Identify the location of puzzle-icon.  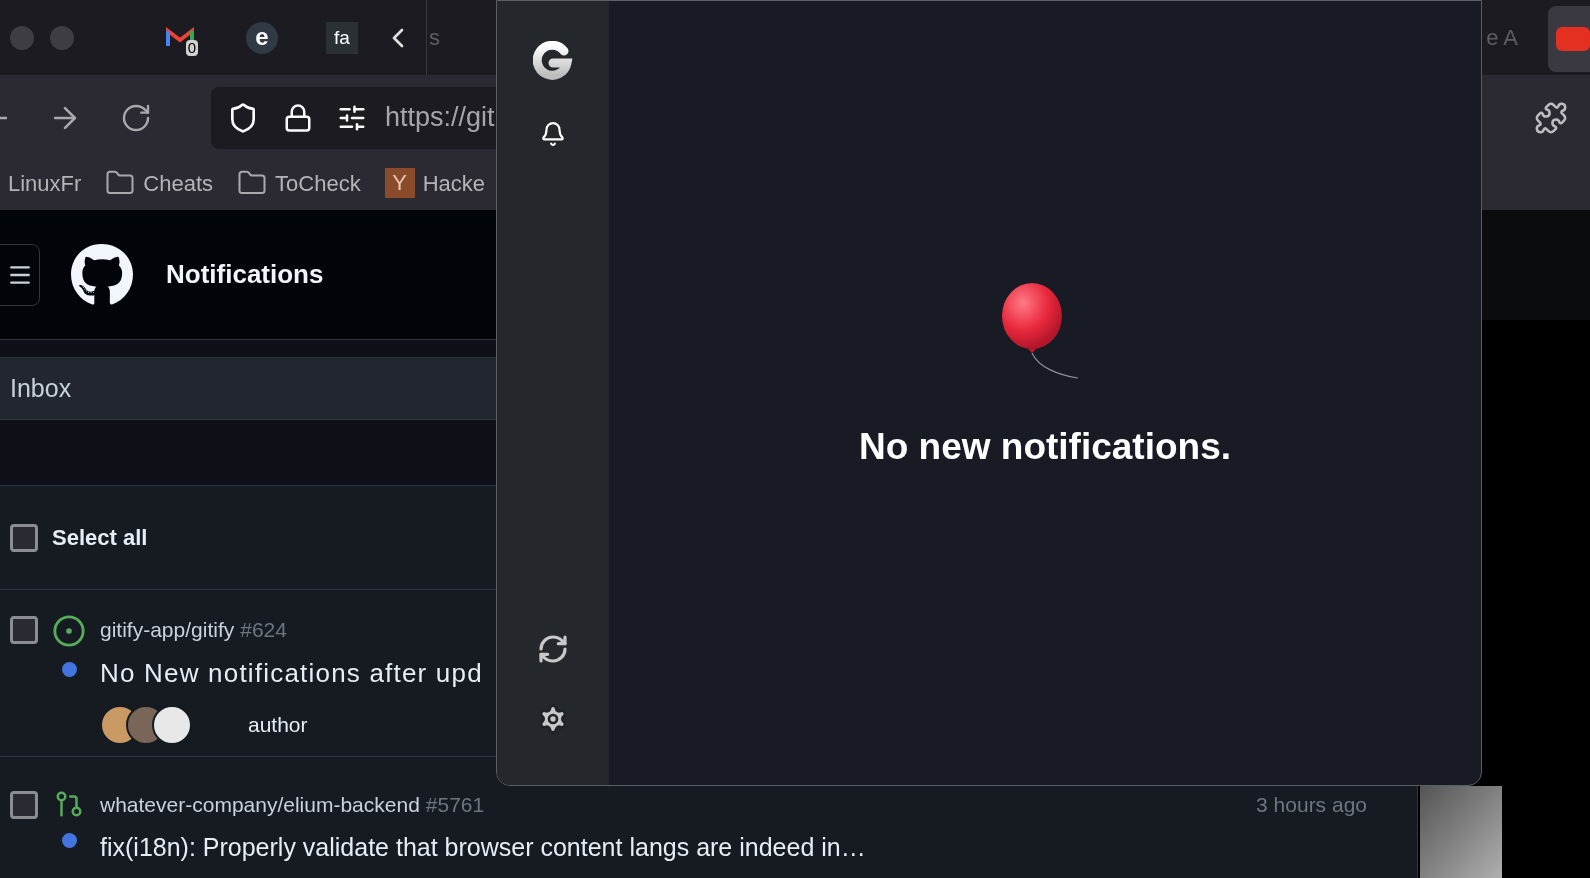
(1551, 117).